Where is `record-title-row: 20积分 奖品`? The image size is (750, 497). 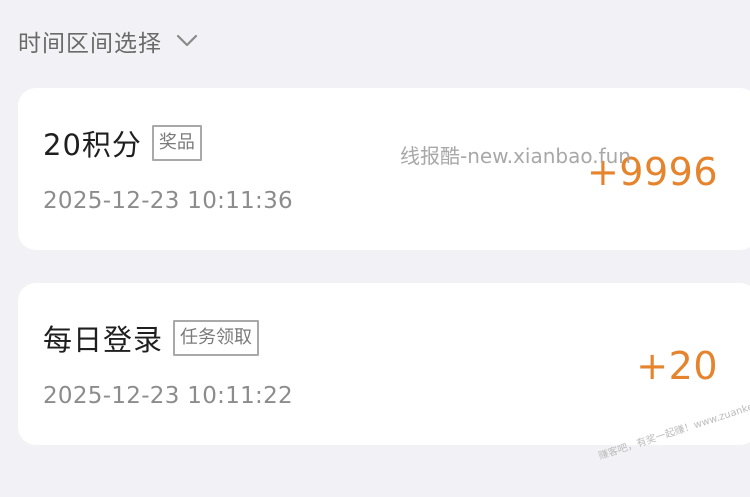
record-title-row: 20积分 奖品 is located at coordinates (122, 143).